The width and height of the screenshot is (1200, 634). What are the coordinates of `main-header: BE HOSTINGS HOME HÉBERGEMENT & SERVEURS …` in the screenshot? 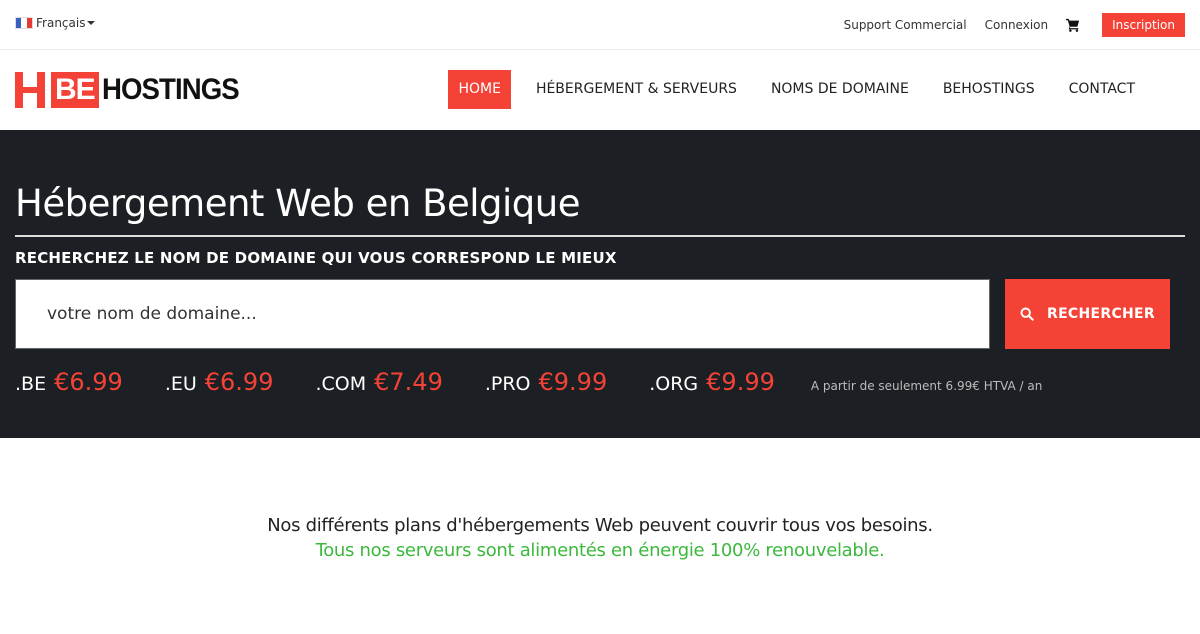 It's located at (600, 90).